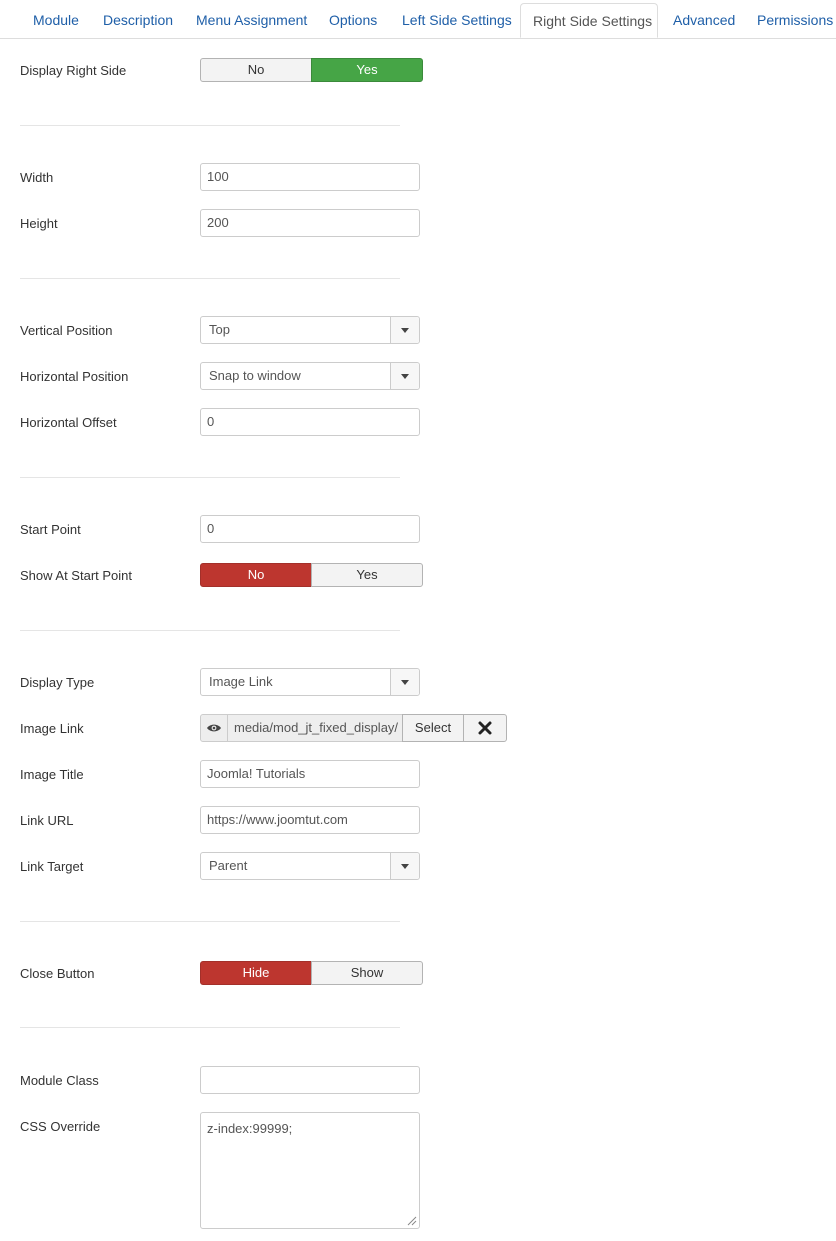  What do you see at coordinates (310, 866) in the screenshot?
I see `link-target-select: Parent` at bounding box center [310, 866].